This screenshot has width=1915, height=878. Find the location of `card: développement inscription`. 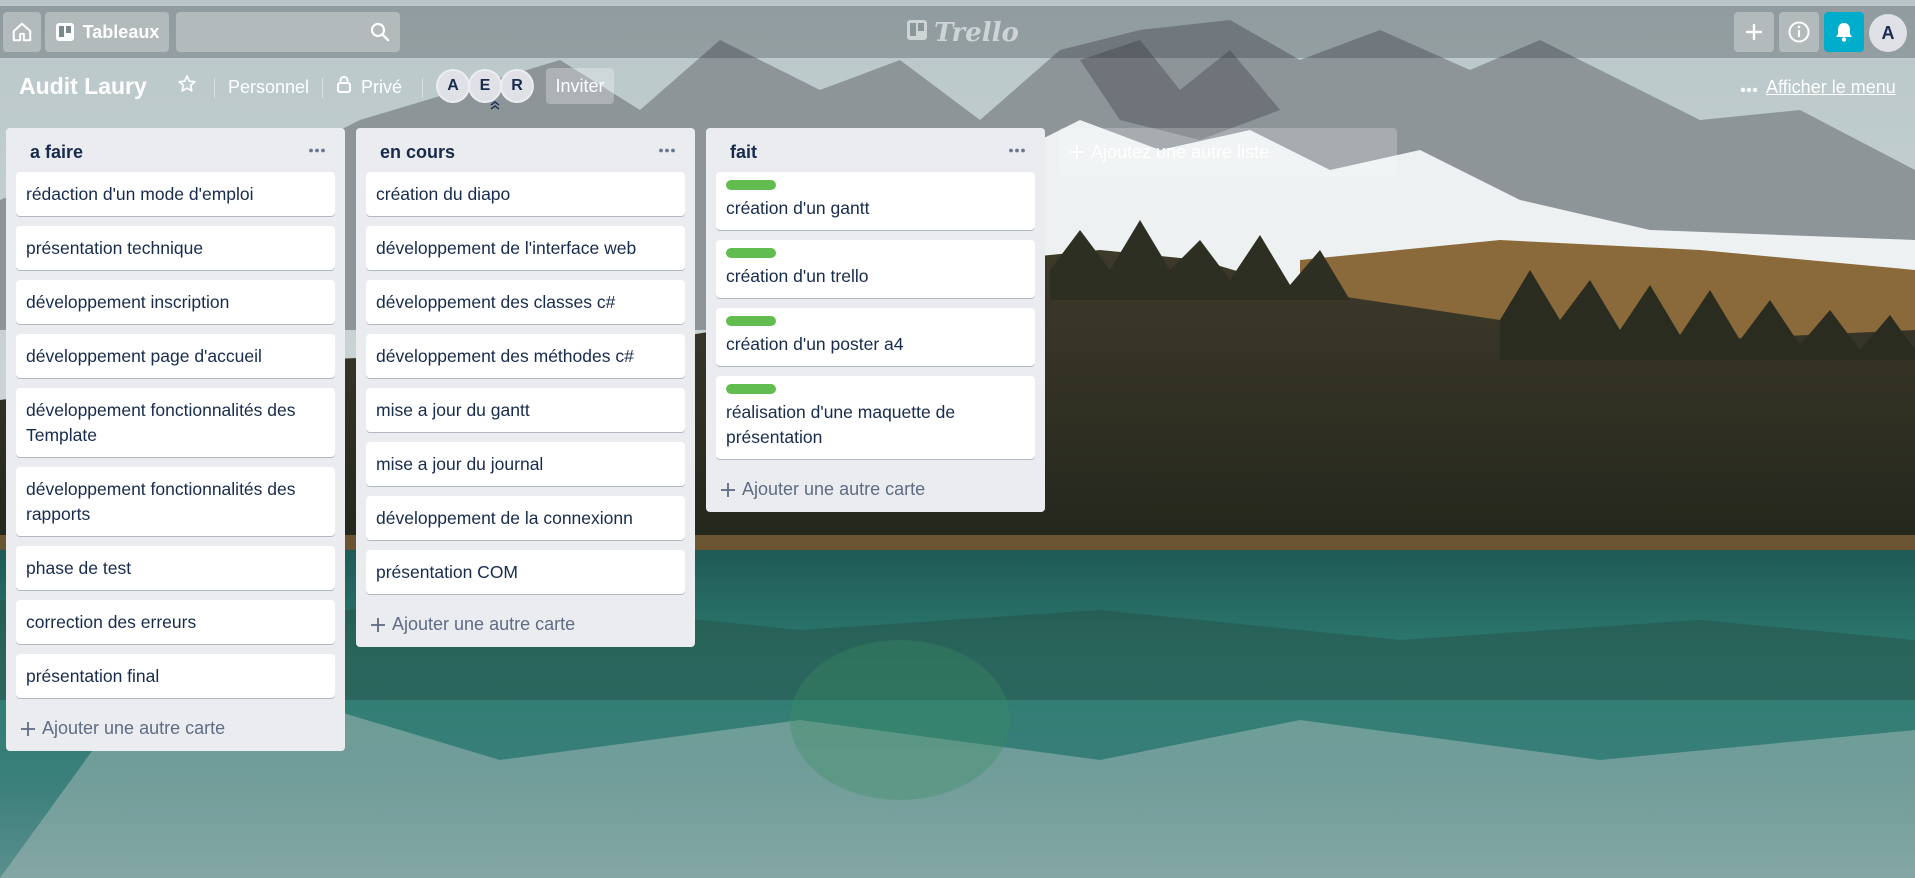

card: développement inscription is located at coordinates (175, 302).